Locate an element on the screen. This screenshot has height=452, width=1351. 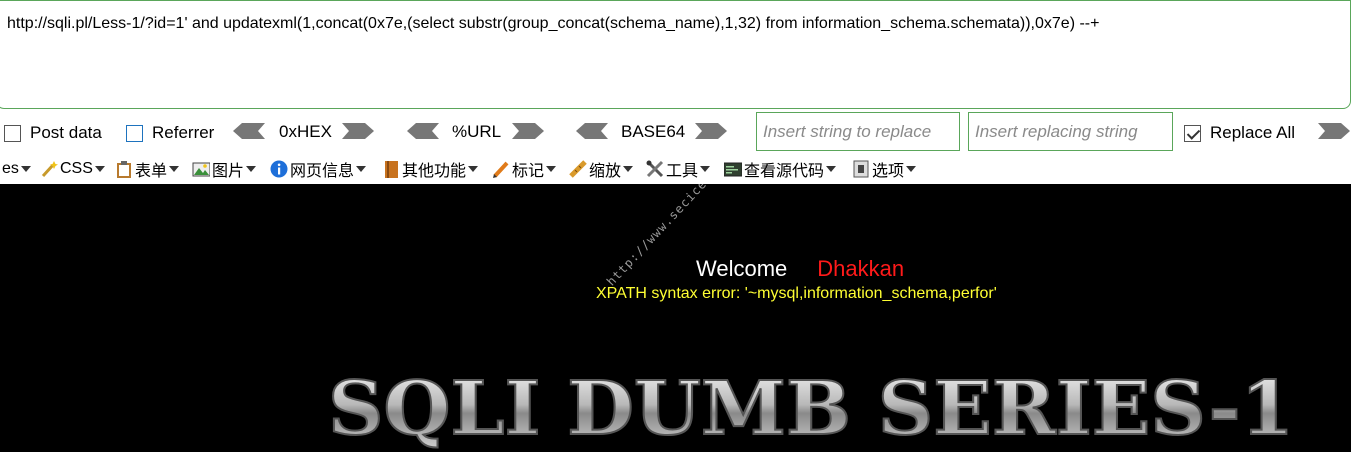
magic-wand-icon is located at coordinates (49, 169).